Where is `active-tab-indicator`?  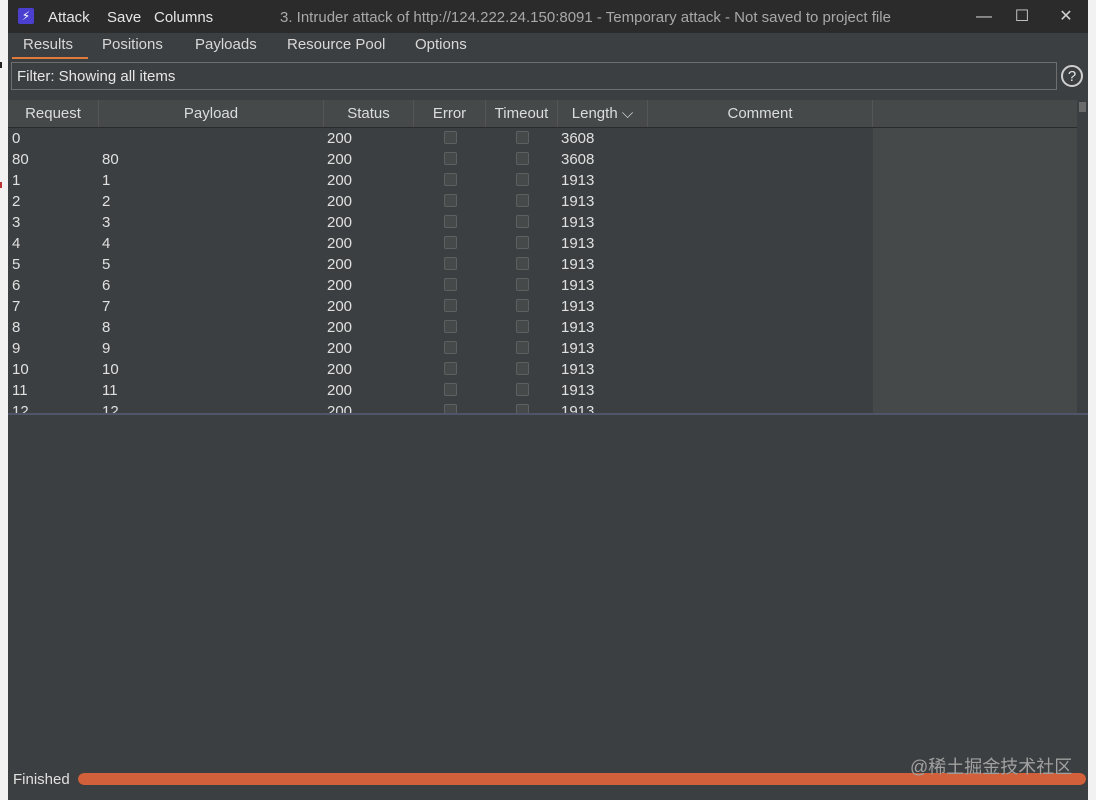 active-tab-indicator is located at coordinates (50, 58).